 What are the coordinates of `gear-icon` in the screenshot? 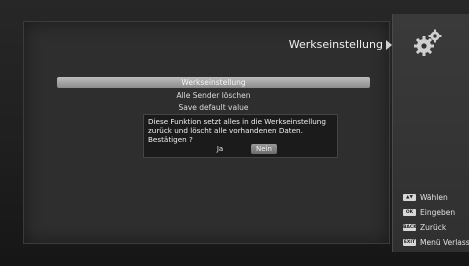 It's located at (428, 42).